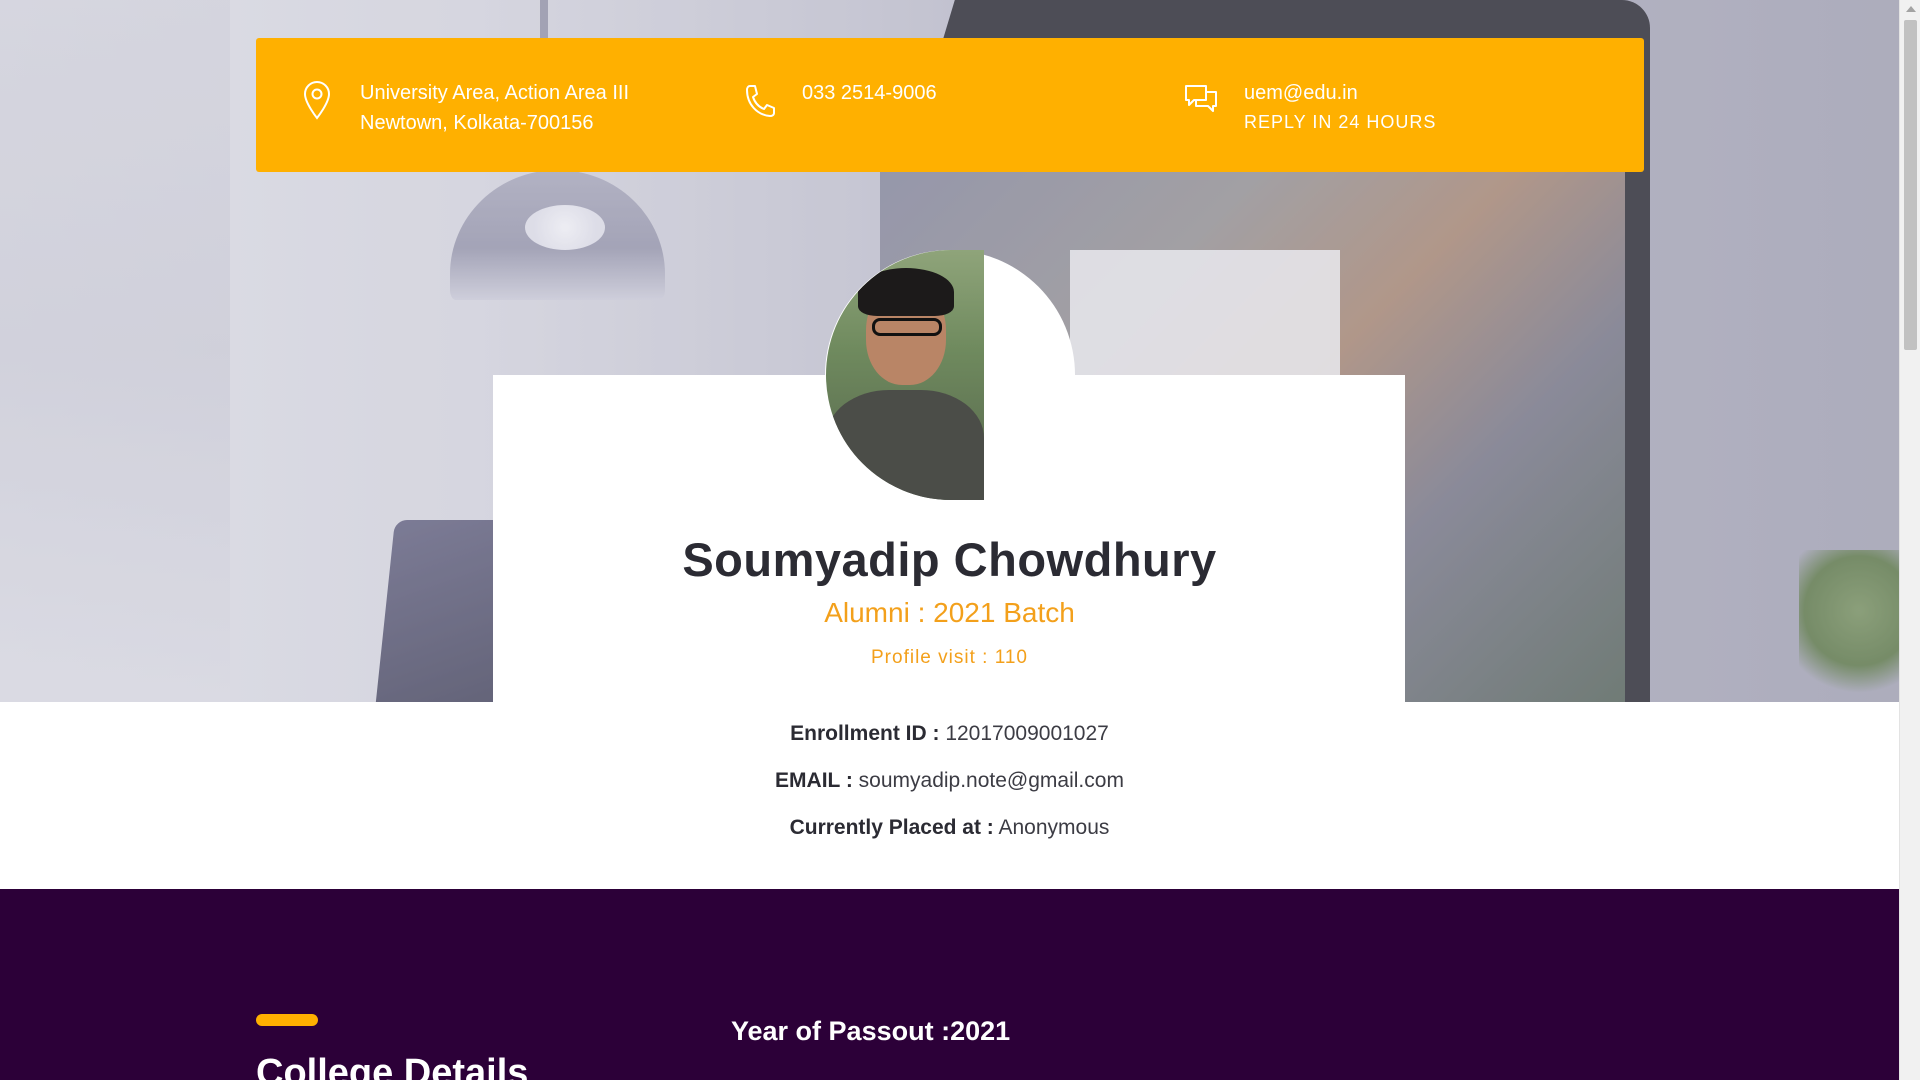  I want to click on placement-label: Currently Placed at :, so click(891, 827).